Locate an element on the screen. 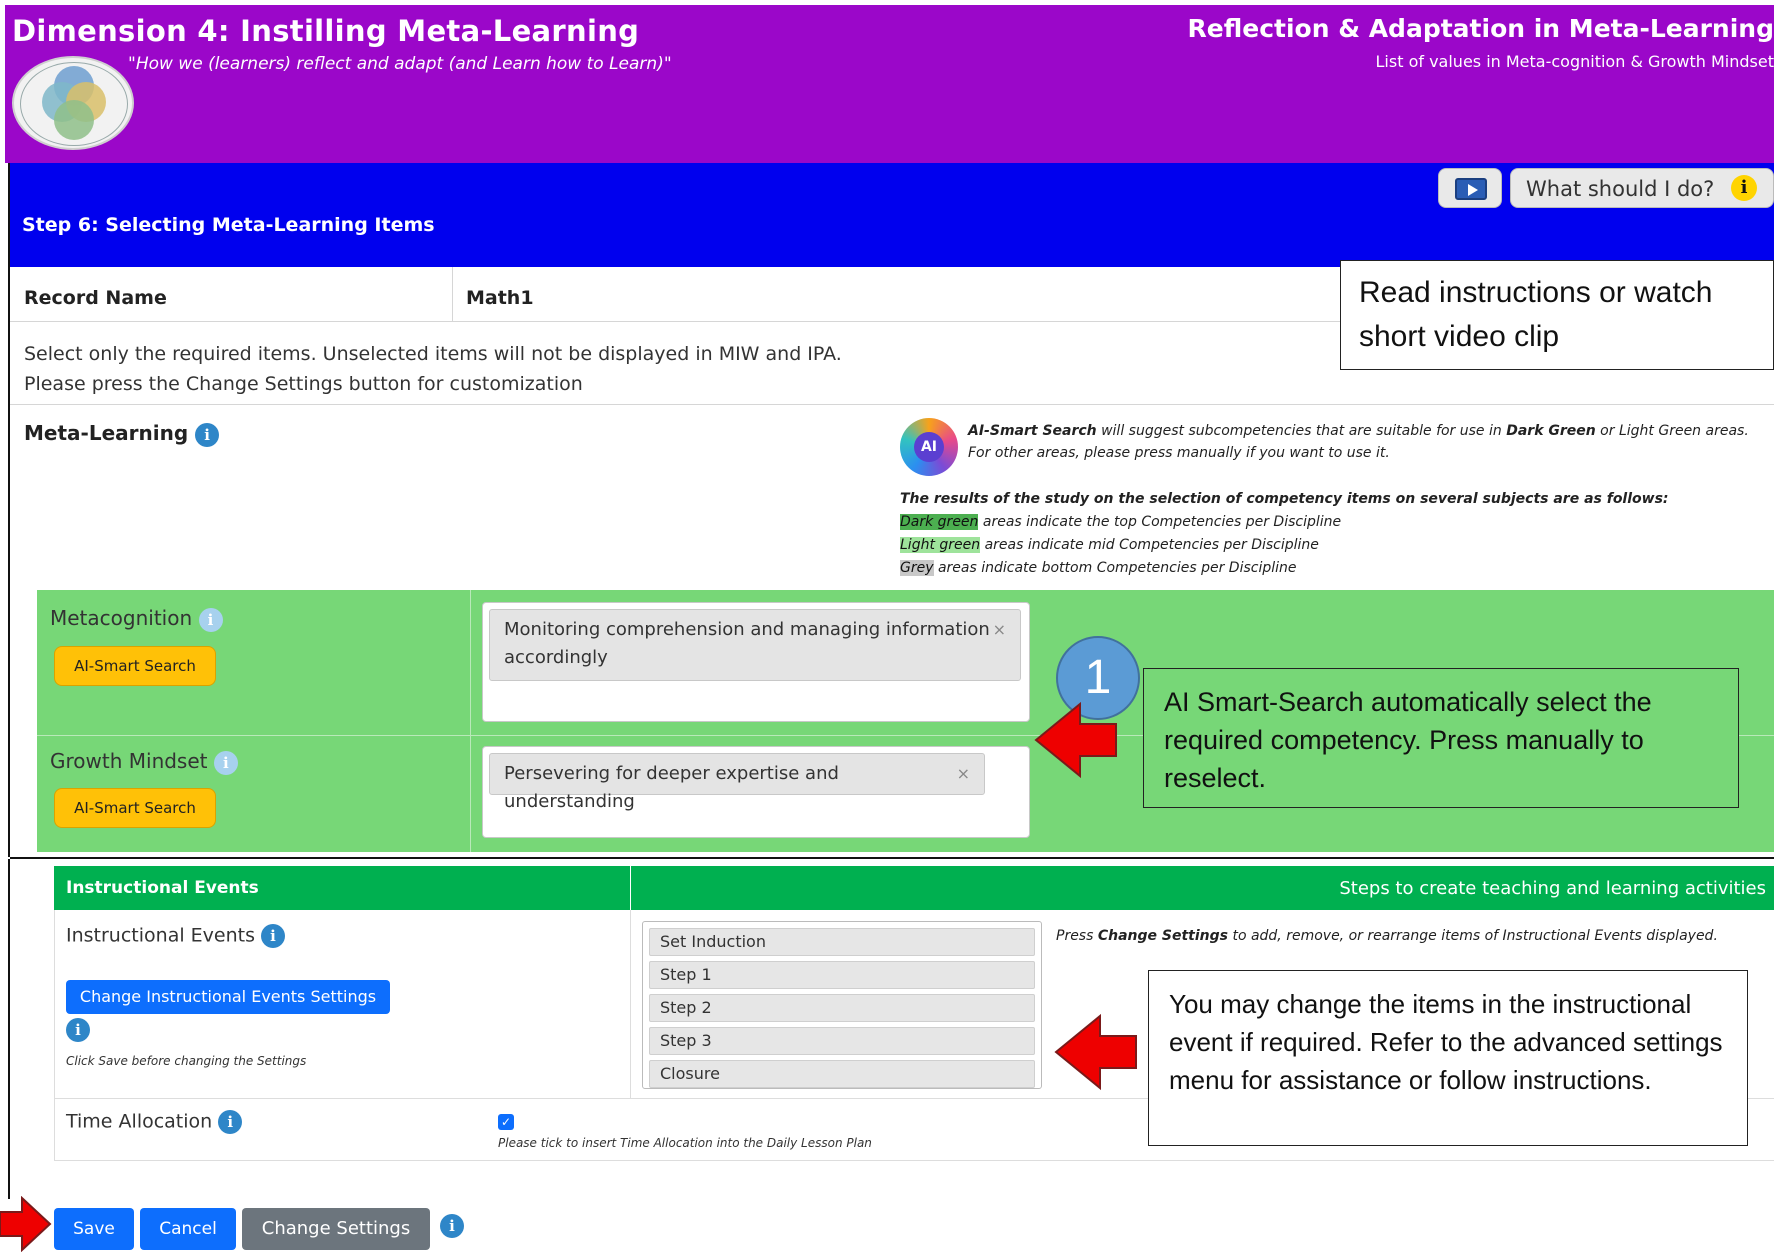  save-button: Save is located at coordinates (94, 1229).